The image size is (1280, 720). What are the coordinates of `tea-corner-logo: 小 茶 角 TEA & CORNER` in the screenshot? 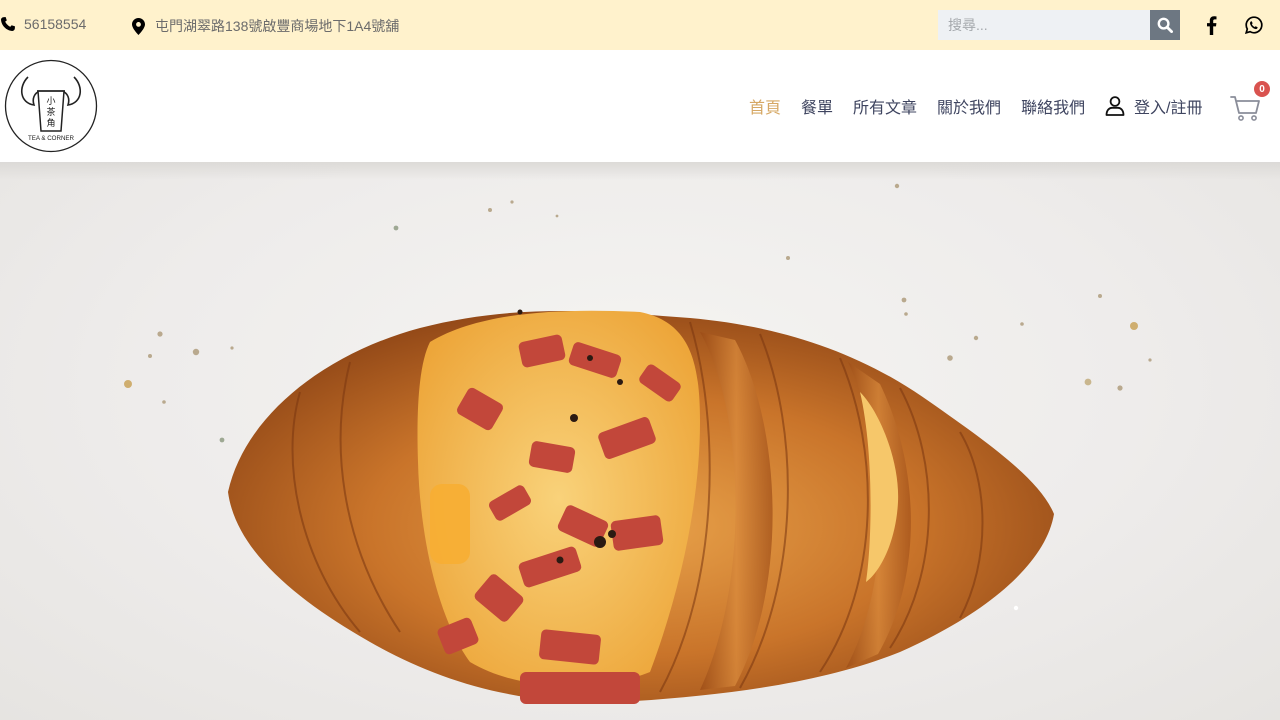 It's located at (51, 106).